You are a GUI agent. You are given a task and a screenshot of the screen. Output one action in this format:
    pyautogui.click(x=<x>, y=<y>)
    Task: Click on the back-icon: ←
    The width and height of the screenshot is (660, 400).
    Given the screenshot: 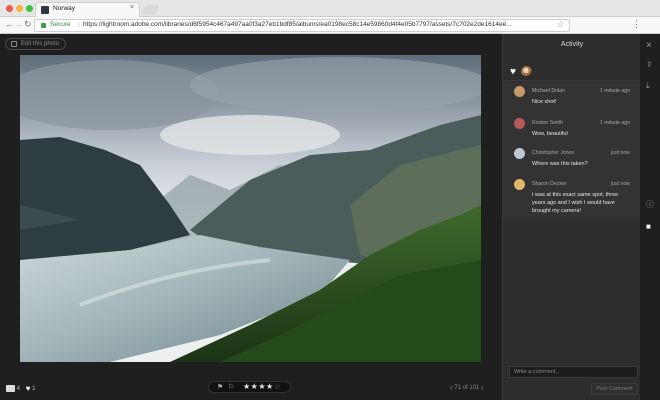 What is the action you would take?
    pyautogui.click(x=9, y=24)
    